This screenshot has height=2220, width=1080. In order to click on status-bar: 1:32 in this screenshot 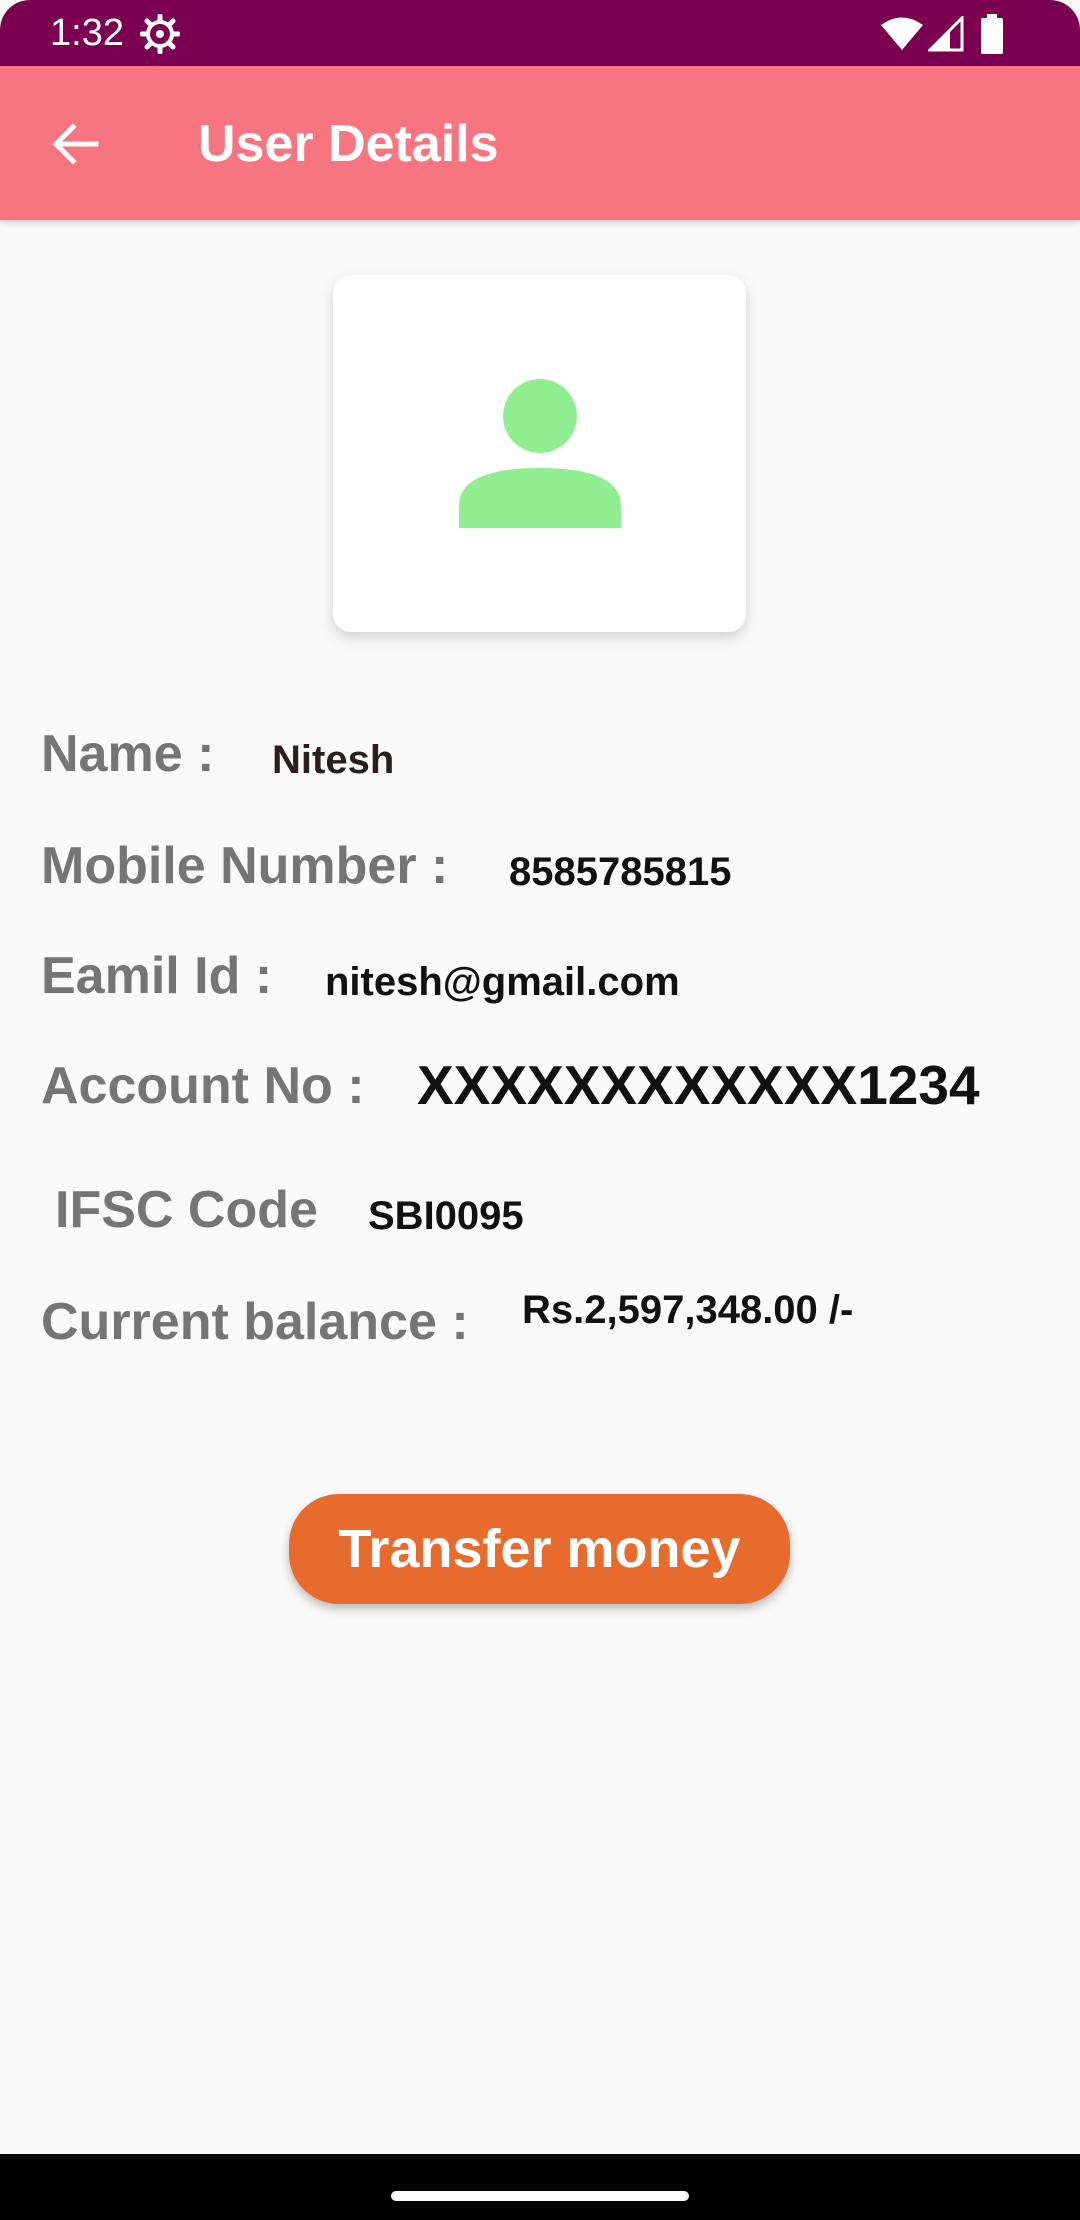, I will do `click(540, 33)`.